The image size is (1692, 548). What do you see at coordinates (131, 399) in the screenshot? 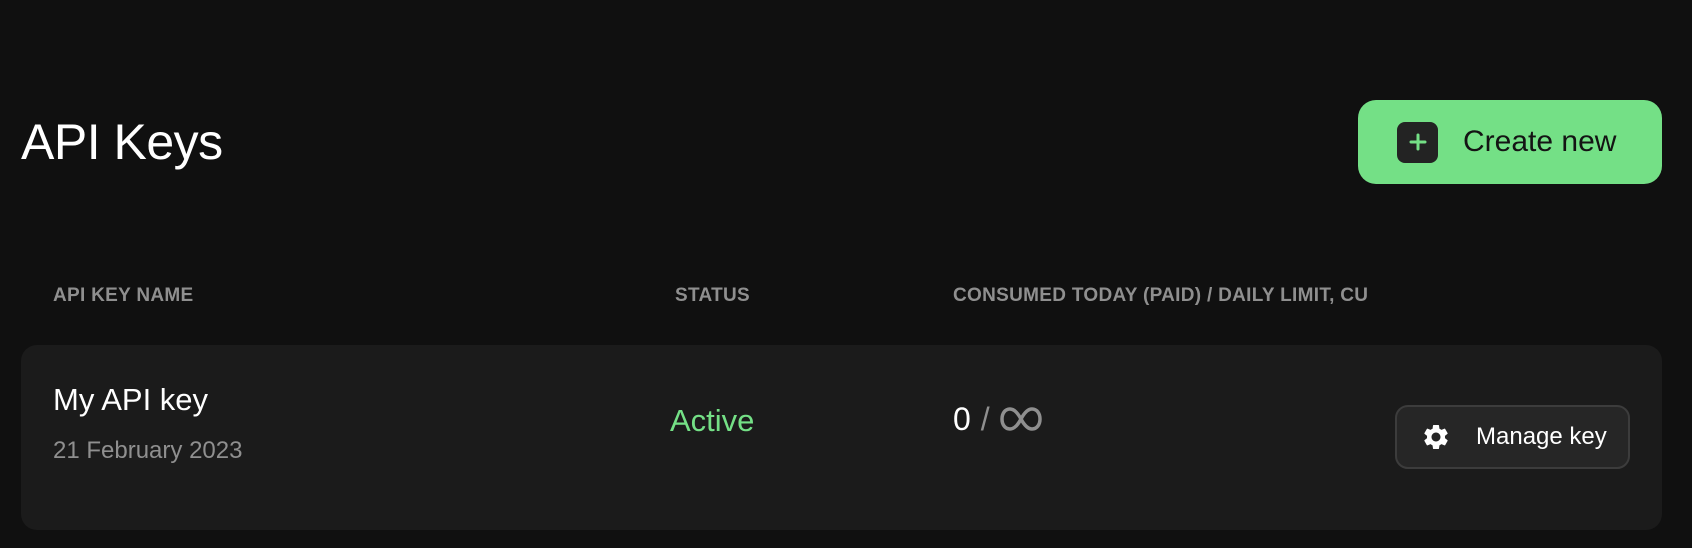
I see `api-key-name: My API key` at bounding box center [131, 399].